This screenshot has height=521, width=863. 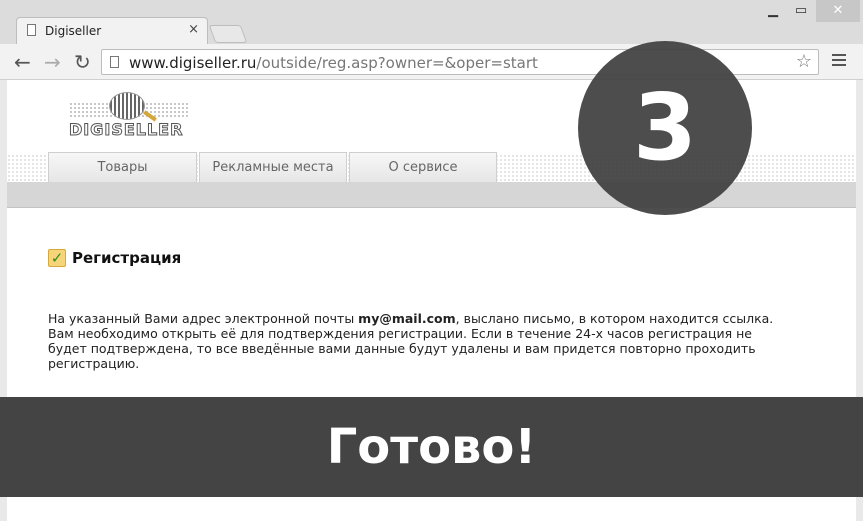 What do you see at coordinates (804, 61) in the screenshot?
I see `bookmark-star-icon: ☆` at bounding box center [804, 61].